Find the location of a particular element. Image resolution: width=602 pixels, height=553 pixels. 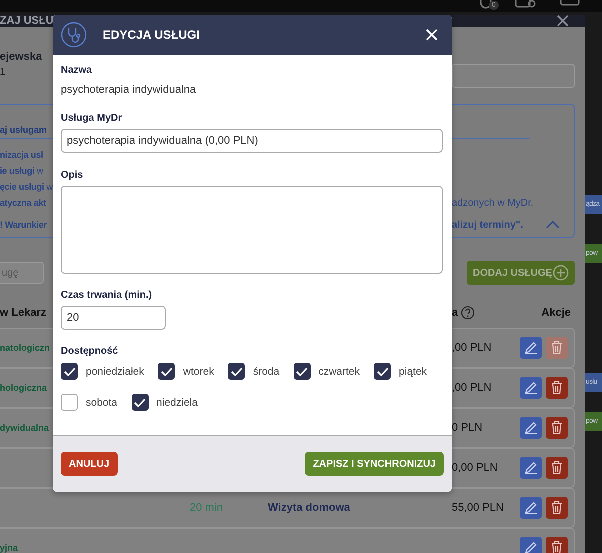

checkbox-label: środa is located at coordinates (266, 372).